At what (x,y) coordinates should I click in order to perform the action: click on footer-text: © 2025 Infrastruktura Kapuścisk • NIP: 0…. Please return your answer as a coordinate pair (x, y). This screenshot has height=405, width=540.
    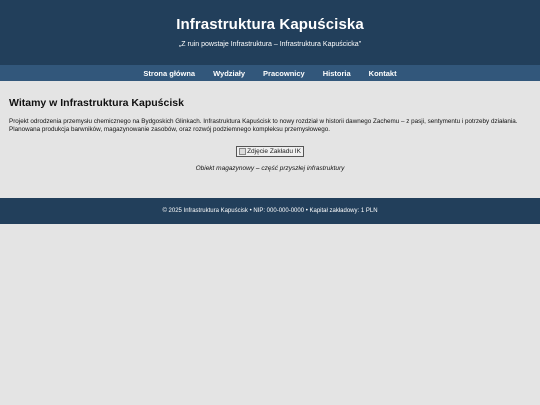
    Looking at the image, I should click on (270, 211).